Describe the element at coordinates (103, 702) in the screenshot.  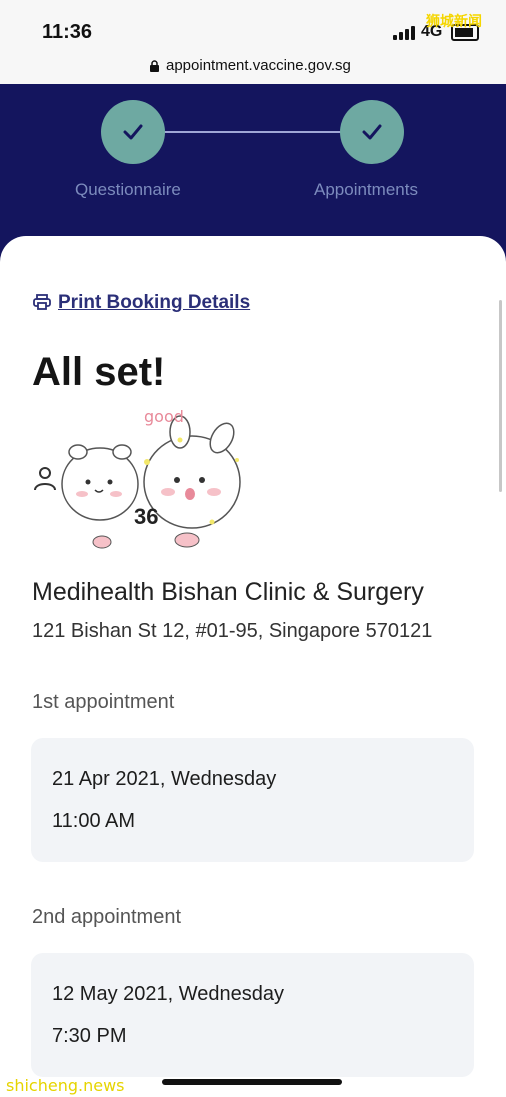
I see `appointment-1-label: 1st appointment` at that location.